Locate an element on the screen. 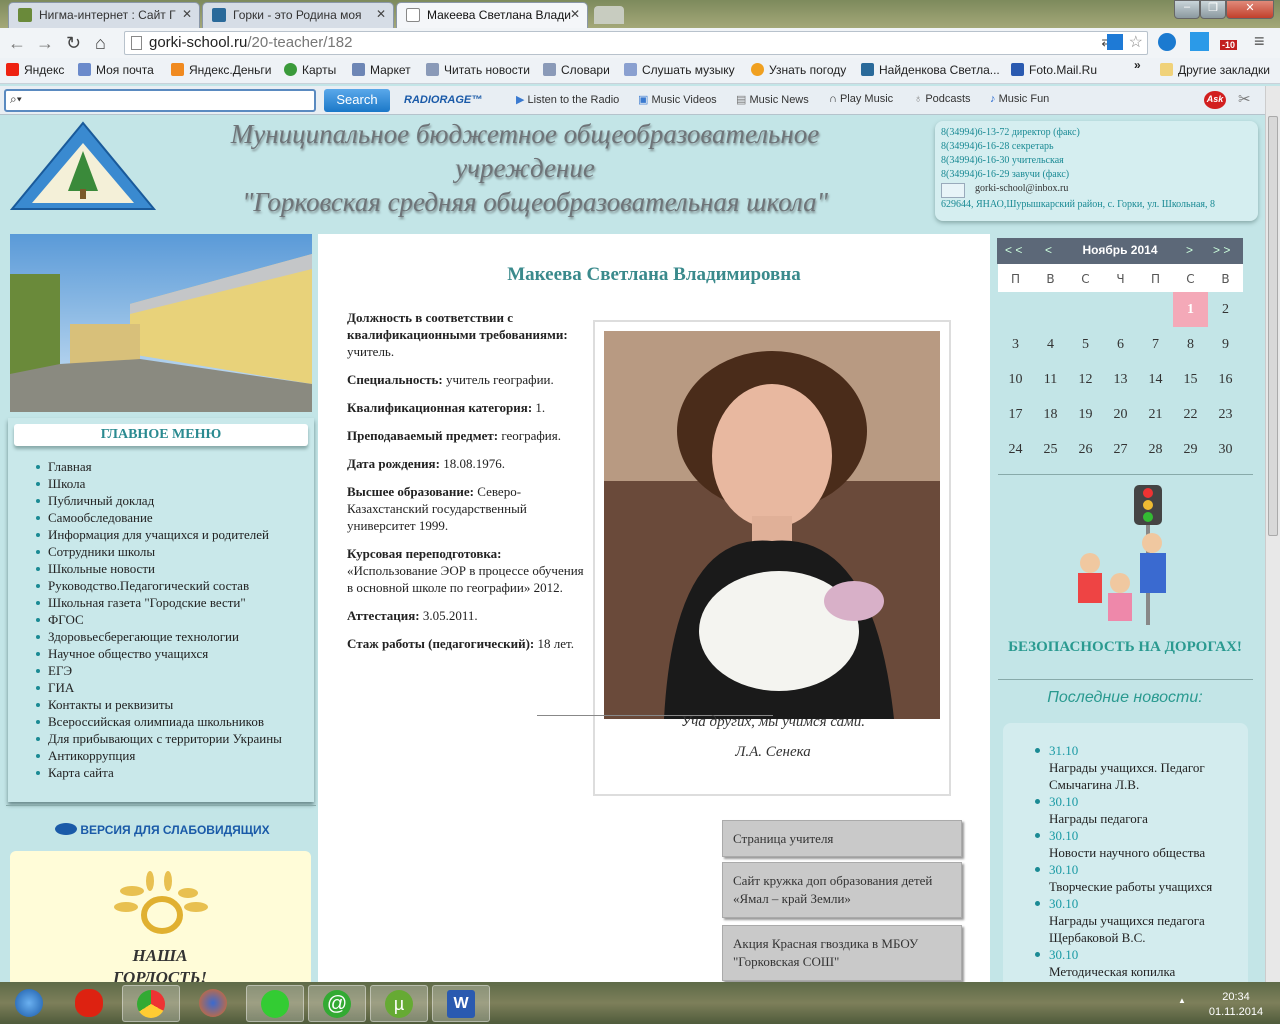 The height and width of the screenshot is (1024, 1280). menu-item: Школьная газета "Городские вести" is located at coordinates (161, 602).